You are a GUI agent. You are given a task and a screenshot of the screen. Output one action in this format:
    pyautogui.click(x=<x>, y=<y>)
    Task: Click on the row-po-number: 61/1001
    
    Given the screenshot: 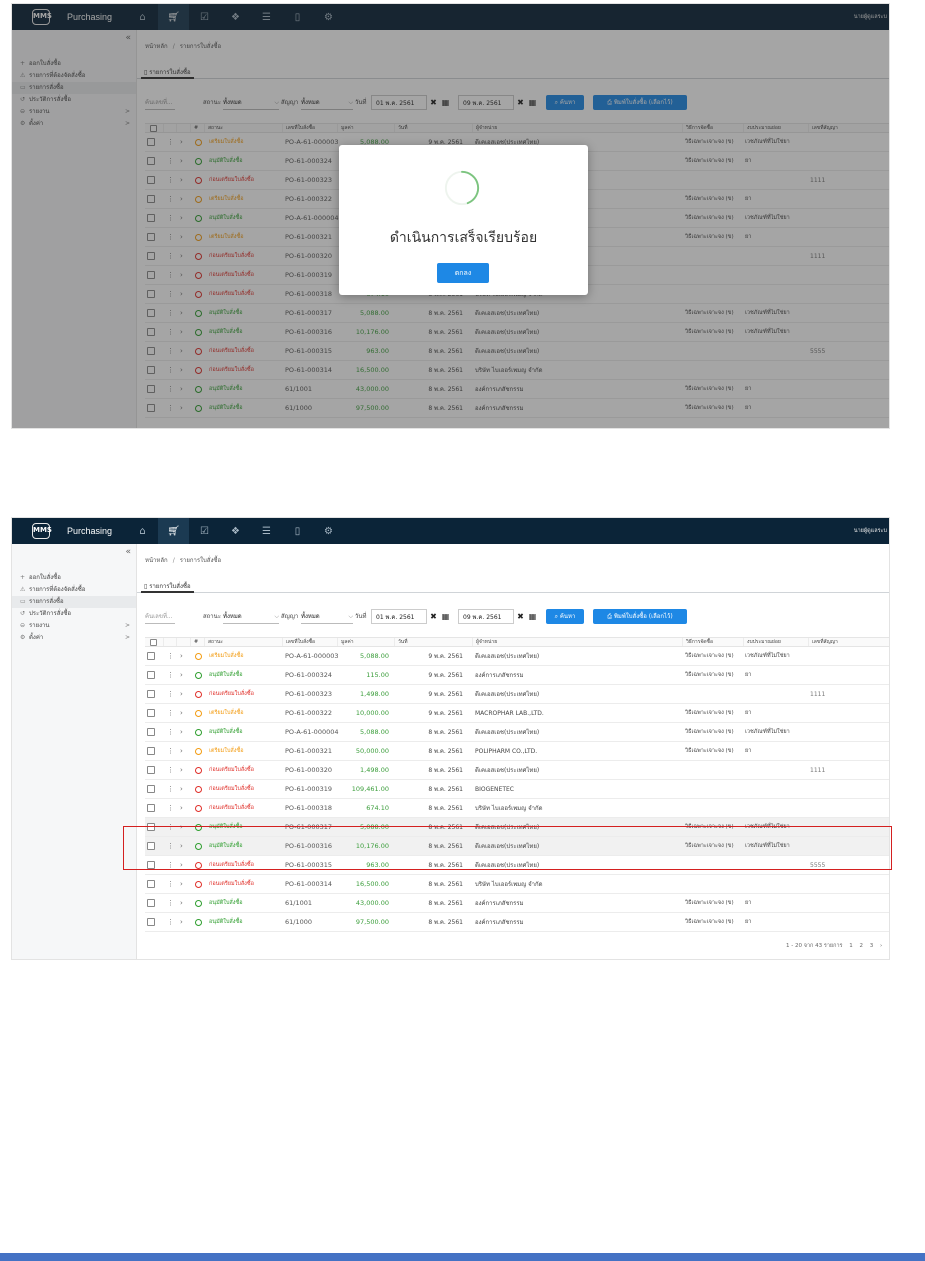 What is the action you would take?
    pyautogui.click(x=315, y=903)
    